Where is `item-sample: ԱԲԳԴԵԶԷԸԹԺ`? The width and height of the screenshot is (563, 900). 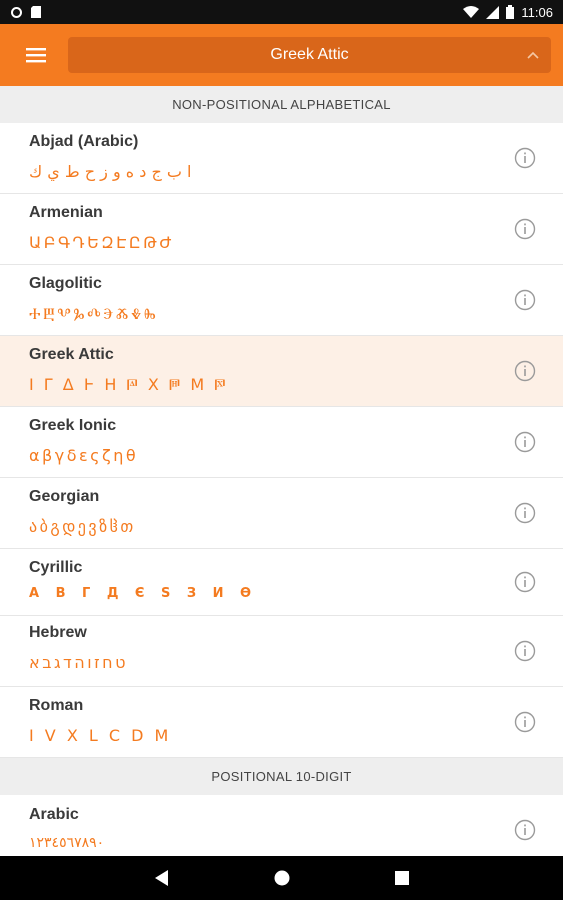 item-sample: ԱԲԳԴԵԶԷԸԹԺ is located at coordinates (101, 242).